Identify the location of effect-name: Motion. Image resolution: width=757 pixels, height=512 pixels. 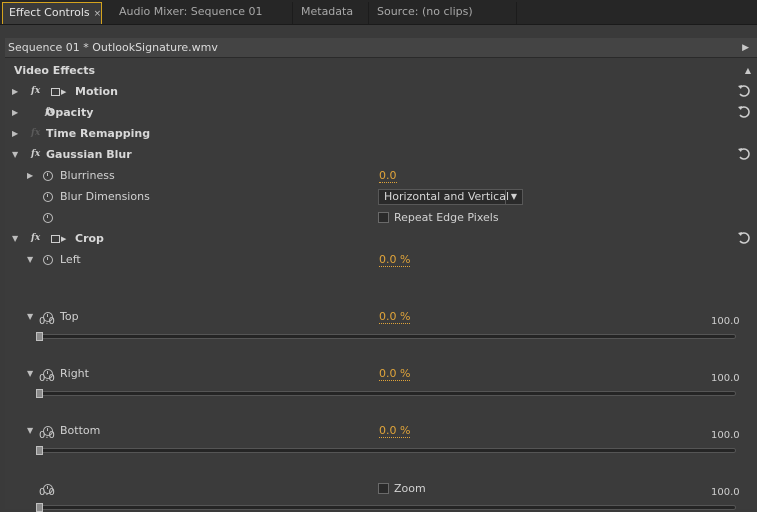
(96, 91).